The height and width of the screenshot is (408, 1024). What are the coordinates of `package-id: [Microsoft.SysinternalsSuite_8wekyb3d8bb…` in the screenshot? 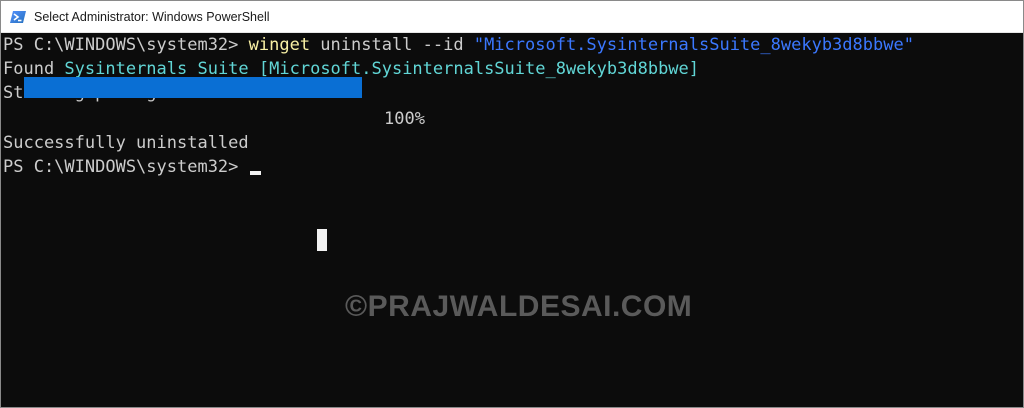 It's located at (479, 69).